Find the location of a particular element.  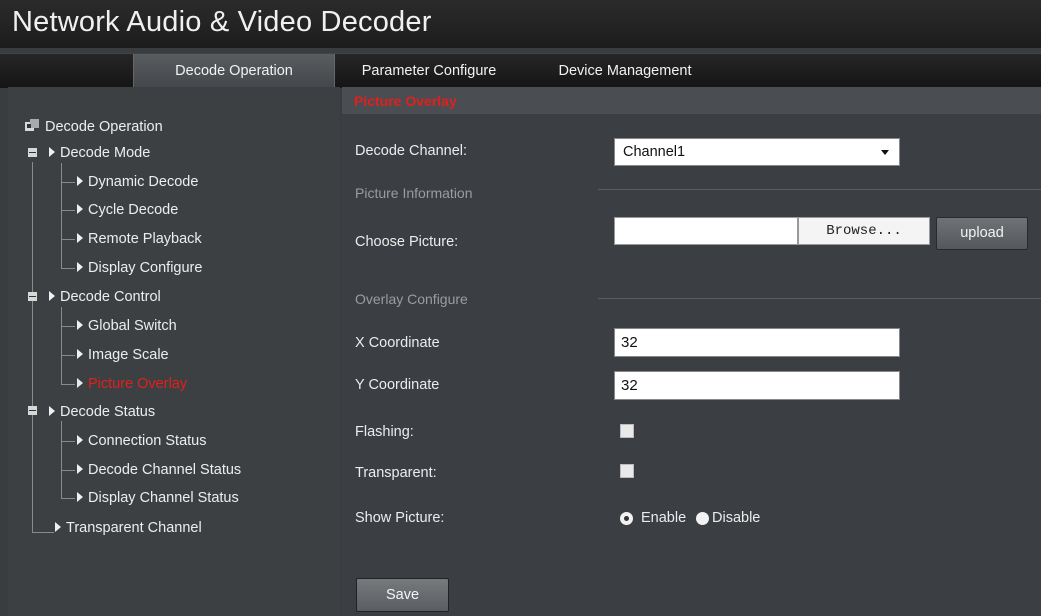

flashing-label: Flashing: is located at coordinates (384, 432).